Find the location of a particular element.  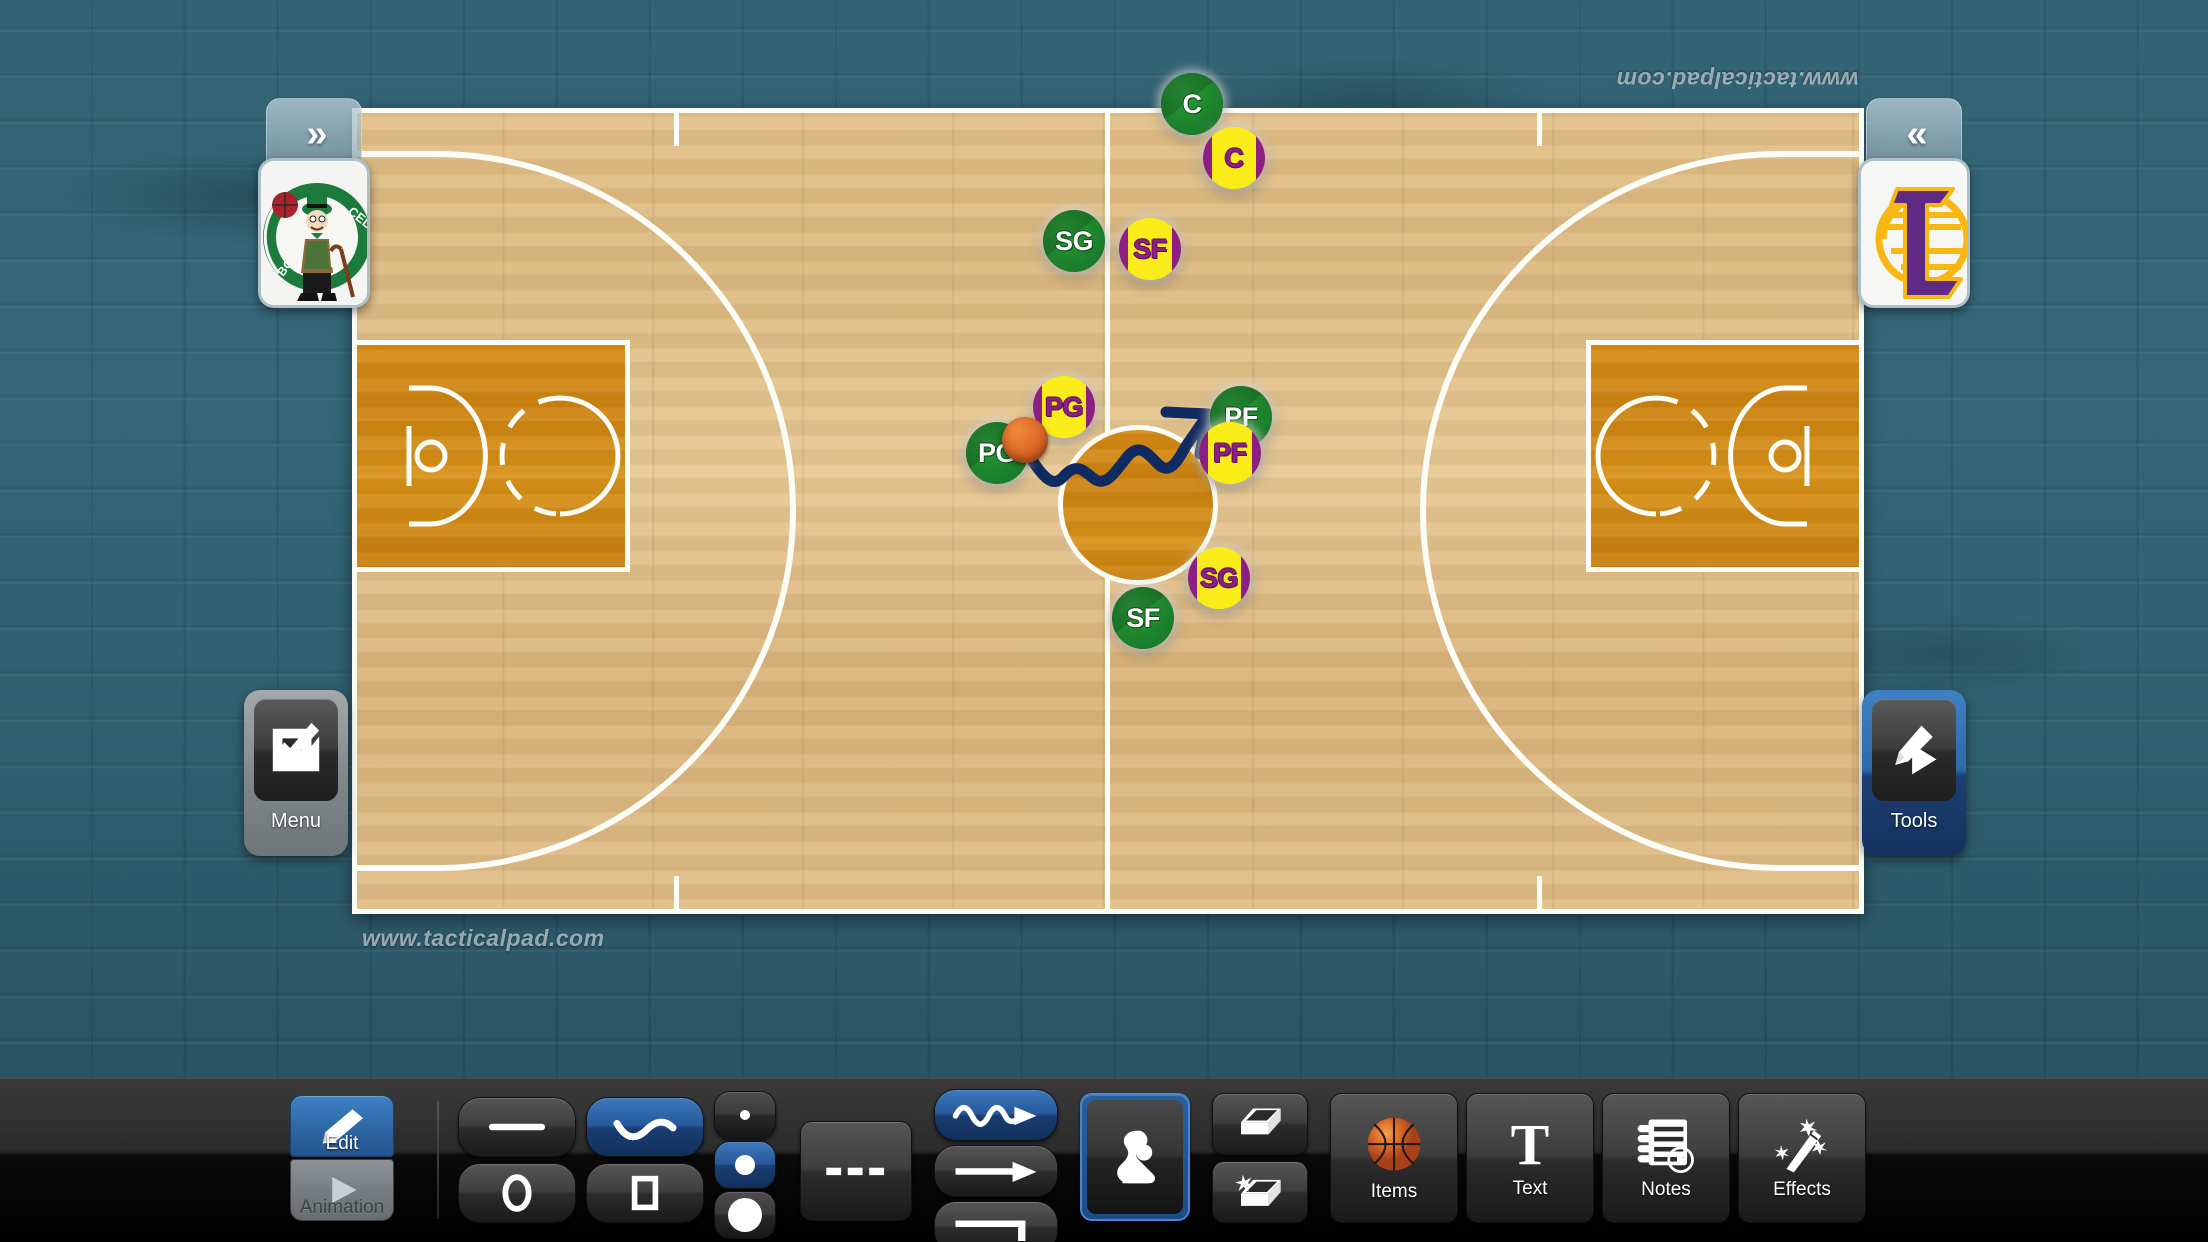

plain-arrow-tool is located at coordinates (996, 1171).